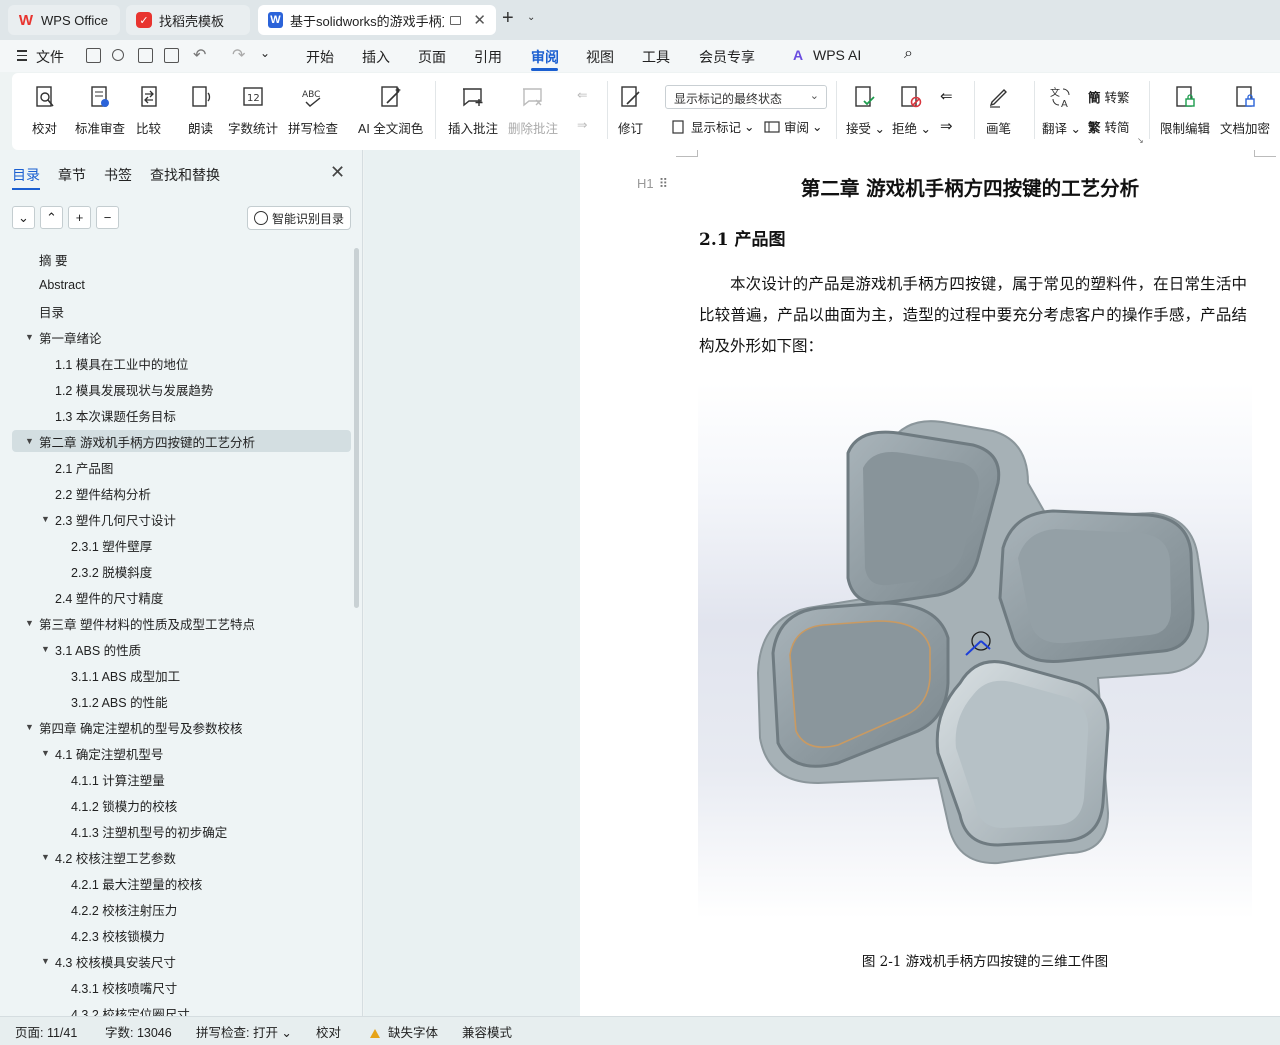 This screenshot has width=1280, height=1045. What do you see at coordinates (545, 57) in the screenshot?
I see `menu-review: 审阅` at bounding box center [545, 57].